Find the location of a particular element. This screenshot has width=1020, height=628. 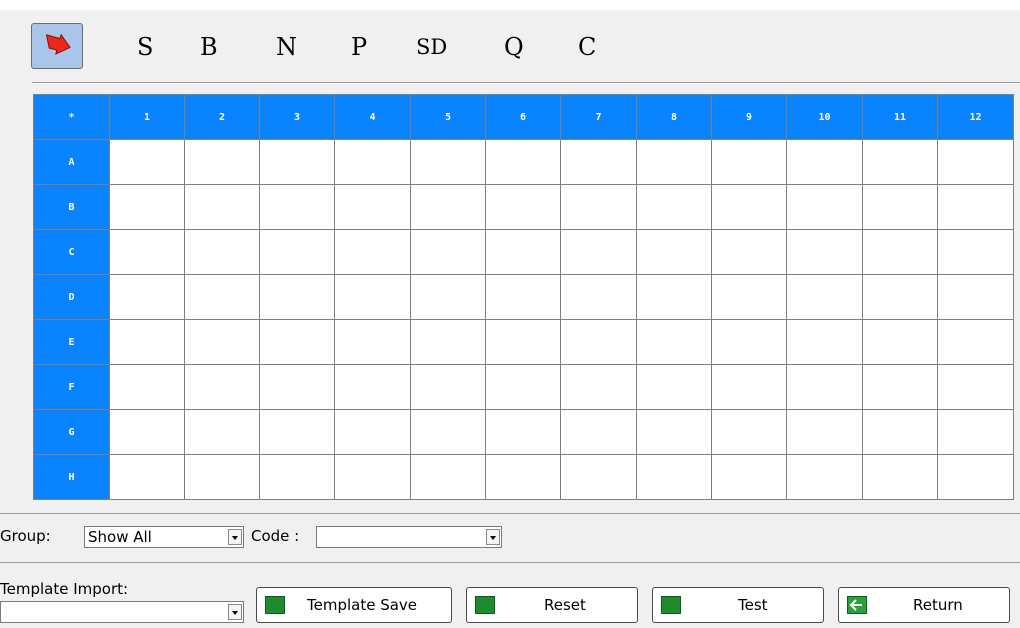

row-header-e: E is located at coordinates (71, 342).